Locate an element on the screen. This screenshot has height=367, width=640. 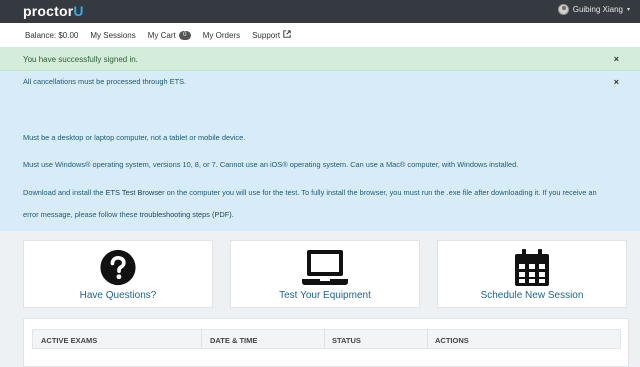
ets-test-browser-link: ETS Test Browser is located at coordinates (135, 192).